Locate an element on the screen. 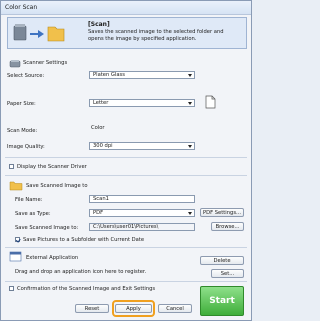 The height and width of the screenshot is (321, 320). image-quality-value: 300 dpi is located at coordinates (103, 146).